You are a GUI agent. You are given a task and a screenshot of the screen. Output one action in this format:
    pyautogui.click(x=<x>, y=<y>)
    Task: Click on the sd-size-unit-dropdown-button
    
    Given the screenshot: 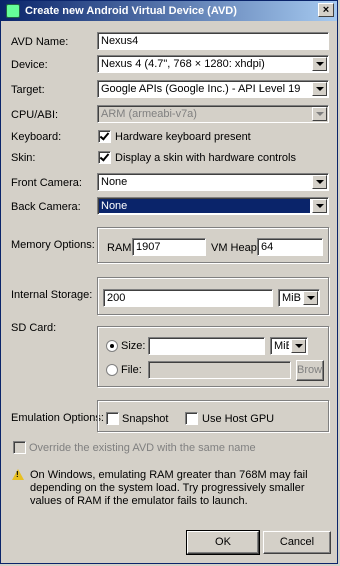 What is the action you would take?
    pyautogui.click(x=298, y=346)
    